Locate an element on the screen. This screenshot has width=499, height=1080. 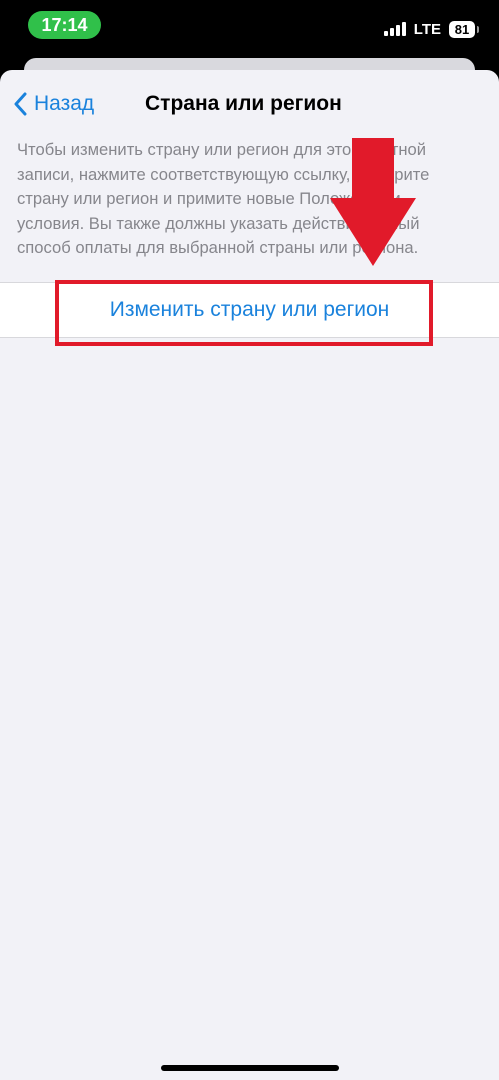
back-button: Назад is located at coordinates (54, 104).